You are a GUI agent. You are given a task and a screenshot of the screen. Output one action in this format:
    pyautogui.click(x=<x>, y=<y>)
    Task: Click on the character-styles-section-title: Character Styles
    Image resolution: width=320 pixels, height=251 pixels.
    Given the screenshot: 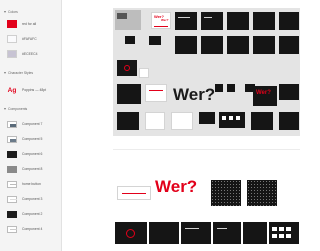 What is the action you would take?
    pyautogui.click(x=21, y=73)
    